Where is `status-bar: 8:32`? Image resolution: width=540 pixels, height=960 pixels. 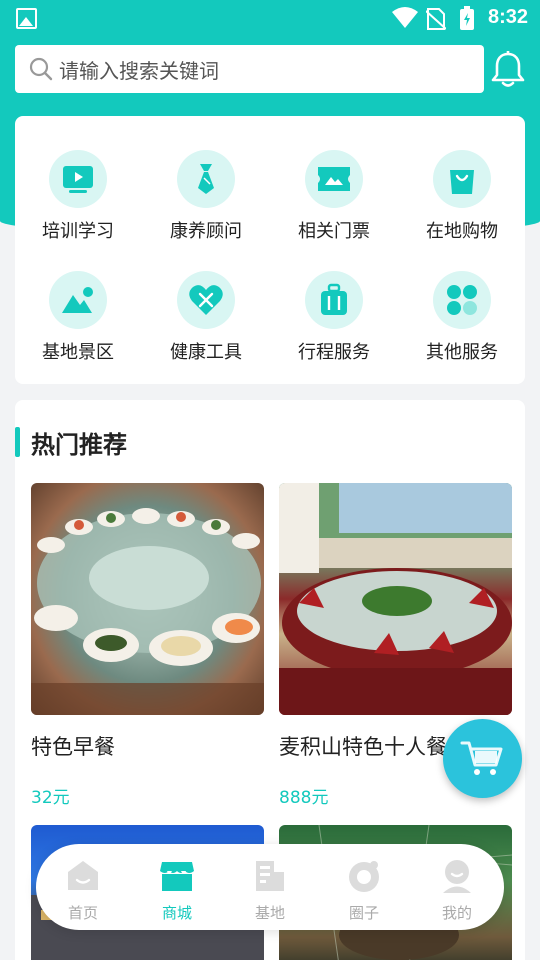
status-bar: 8:32 is located at coordinates (270, 18).